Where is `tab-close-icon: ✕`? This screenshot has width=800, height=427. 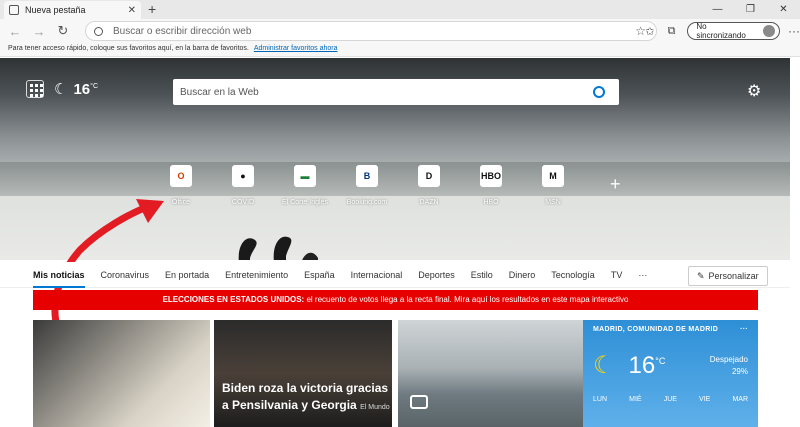 tab-close-icon: ✕ is located at coordinates (132, 10).